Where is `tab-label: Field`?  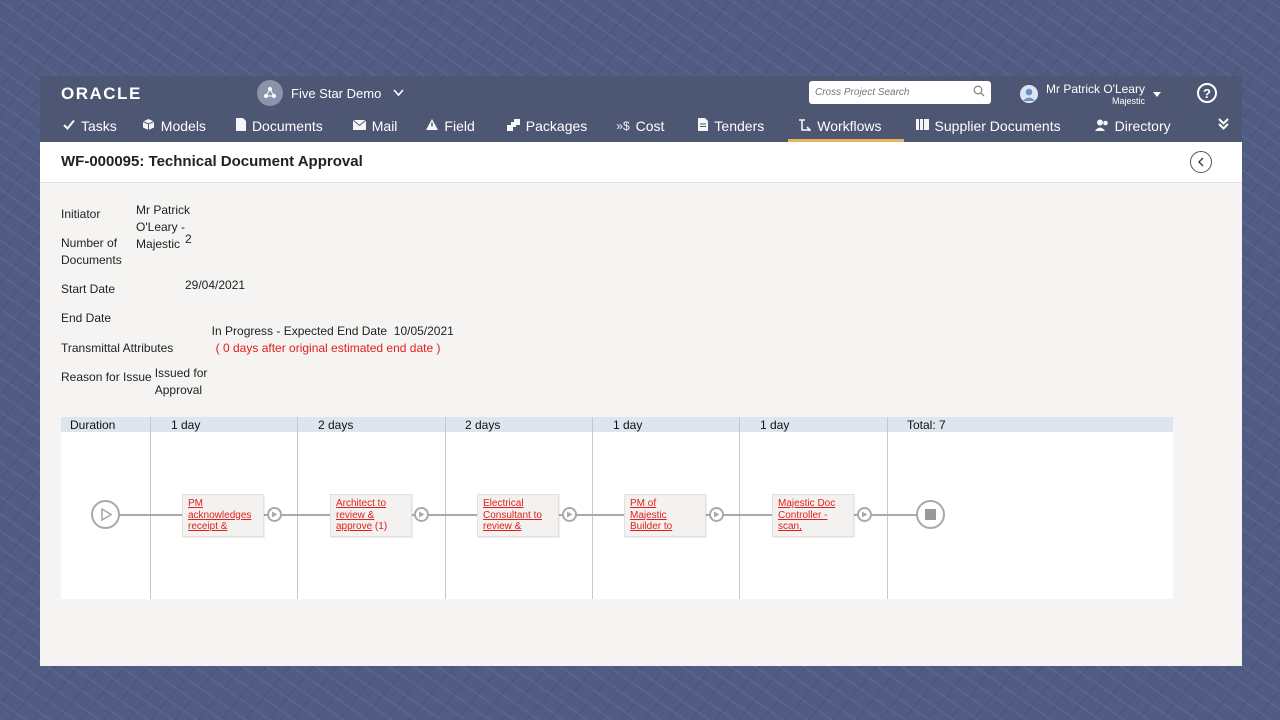 tab-label: Field is located at coordinates (459, 126).